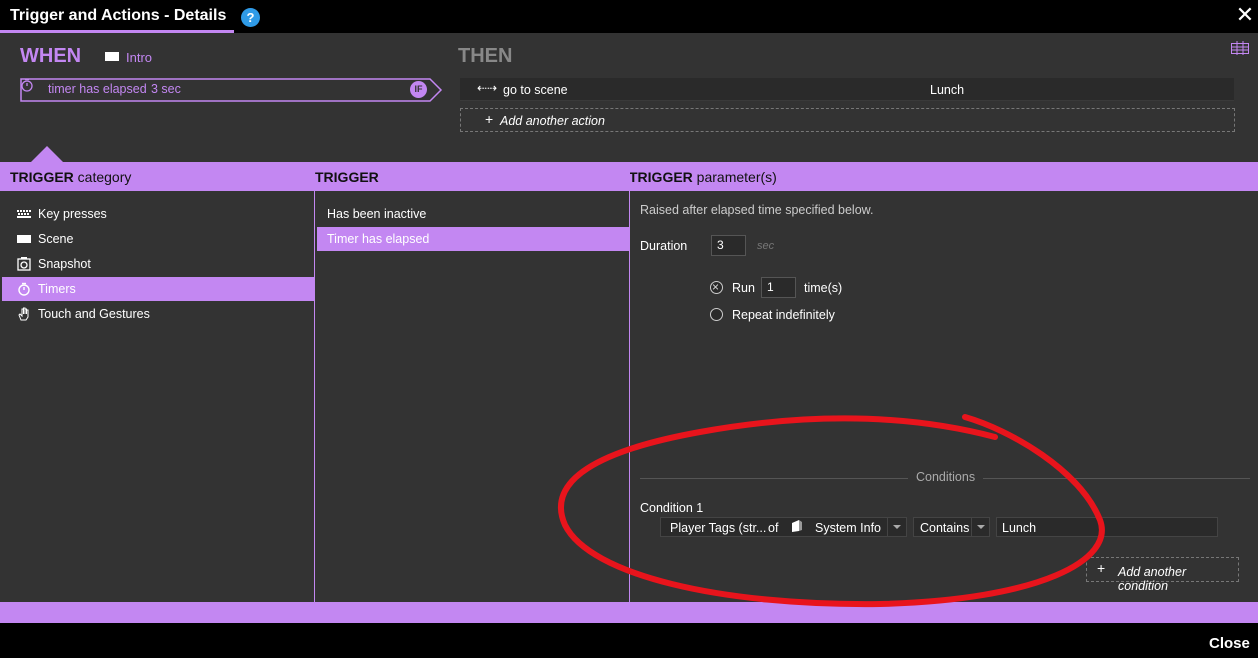 The width and height of the screenshot is (1258, 658). What do you see at coordinates (485, 56) in the screenshot?
I see `then-heading: THEN` at bounding box center [485, 56].